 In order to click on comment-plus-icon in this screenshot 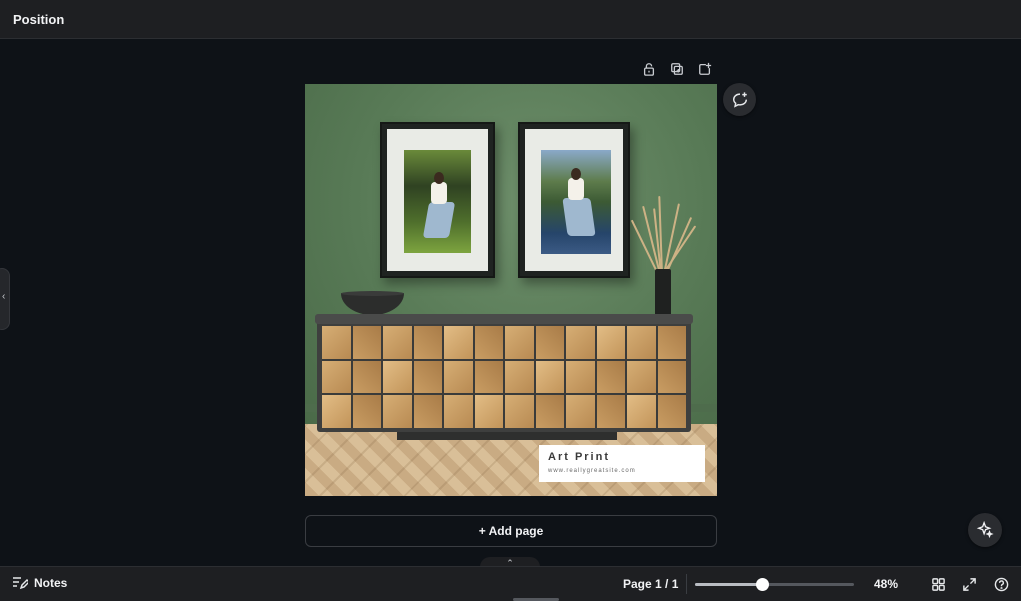, I will do `click(739, 99)`.